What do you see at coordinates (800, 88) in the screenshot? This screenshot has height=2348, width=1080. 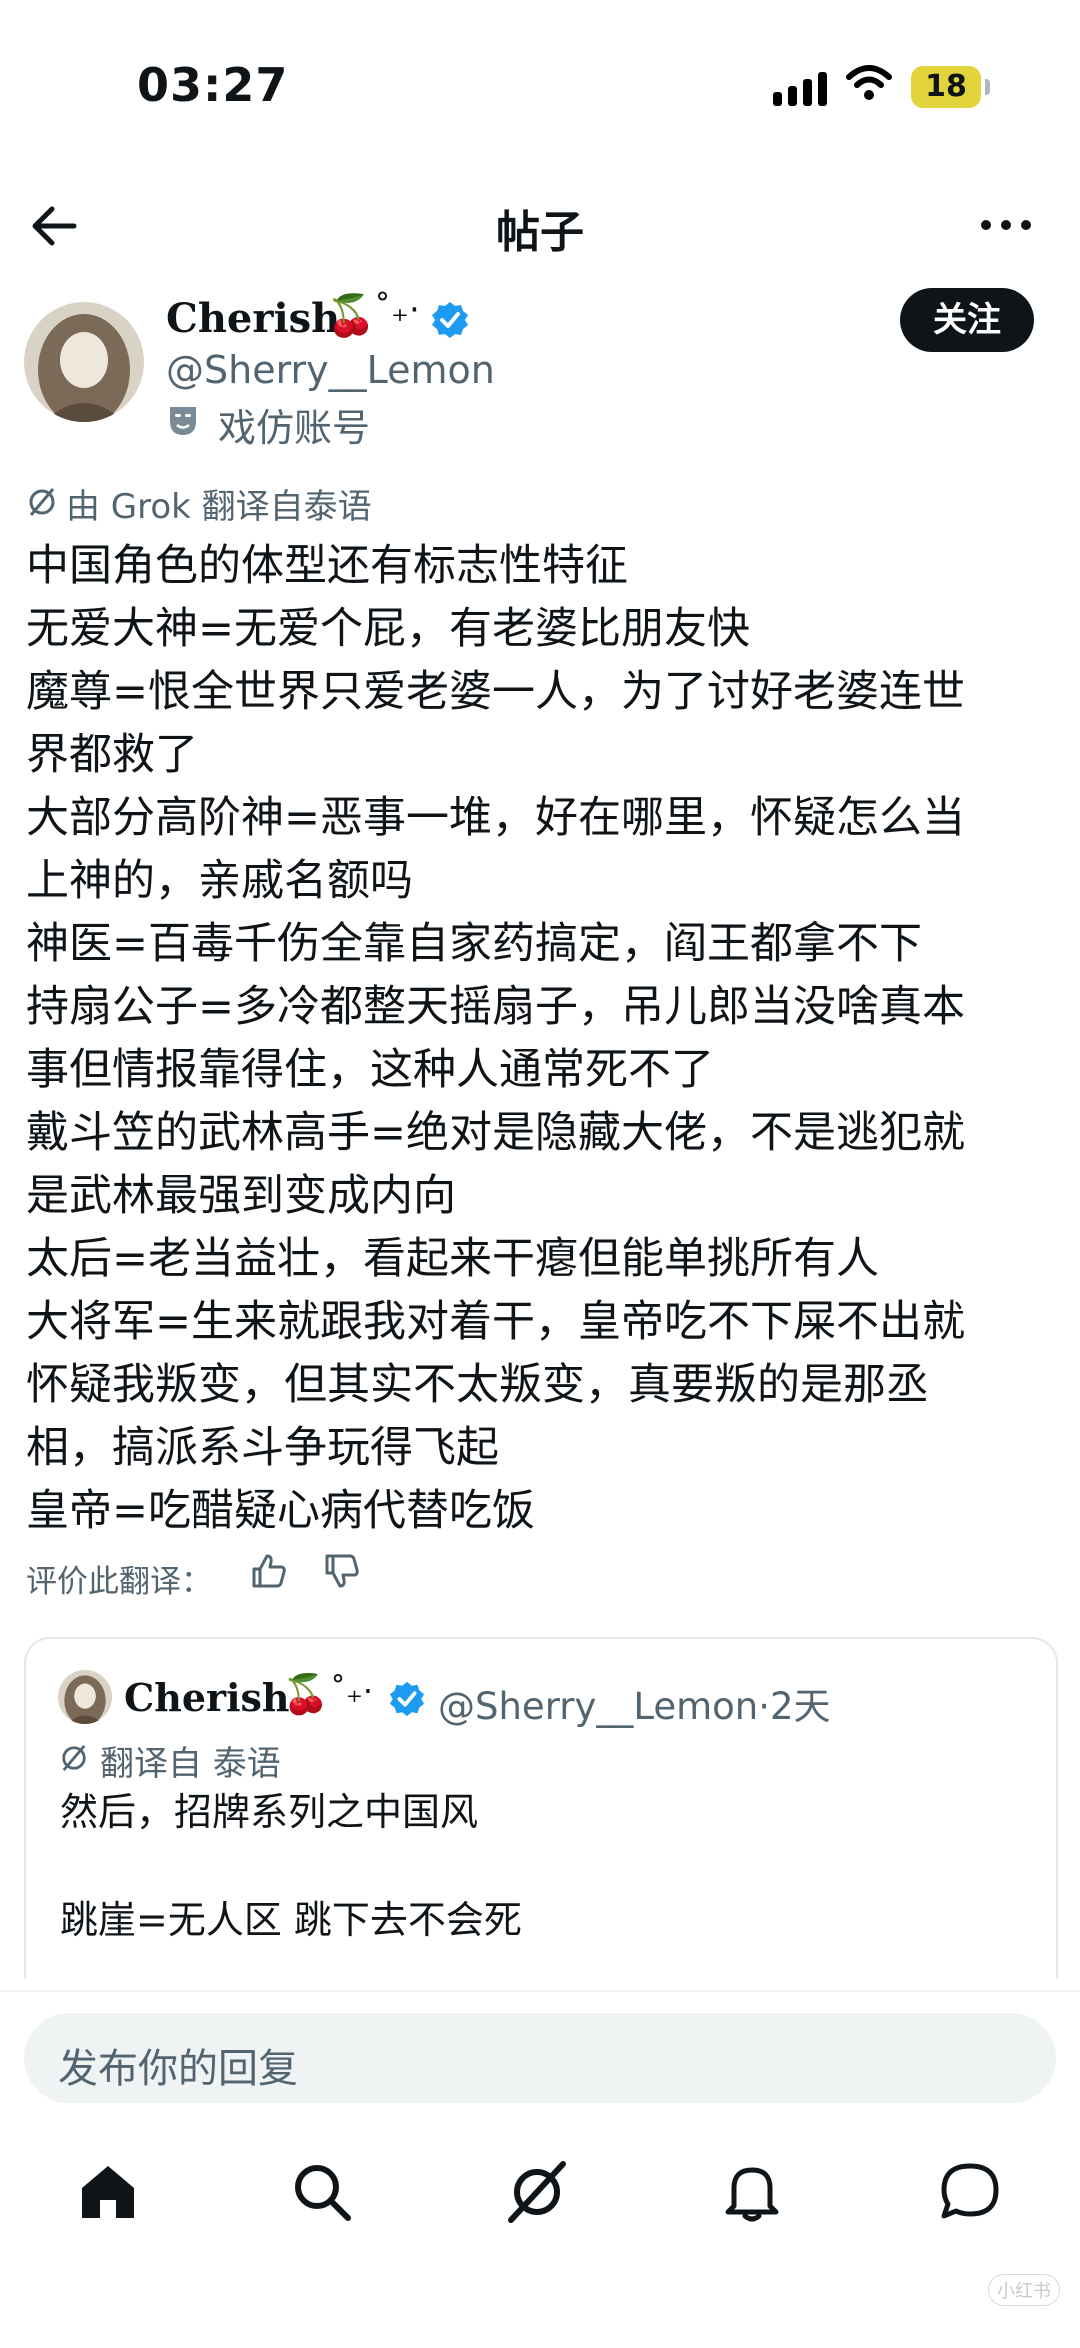 I see `cellular-signal-icon` at bounding box center [800, 88].